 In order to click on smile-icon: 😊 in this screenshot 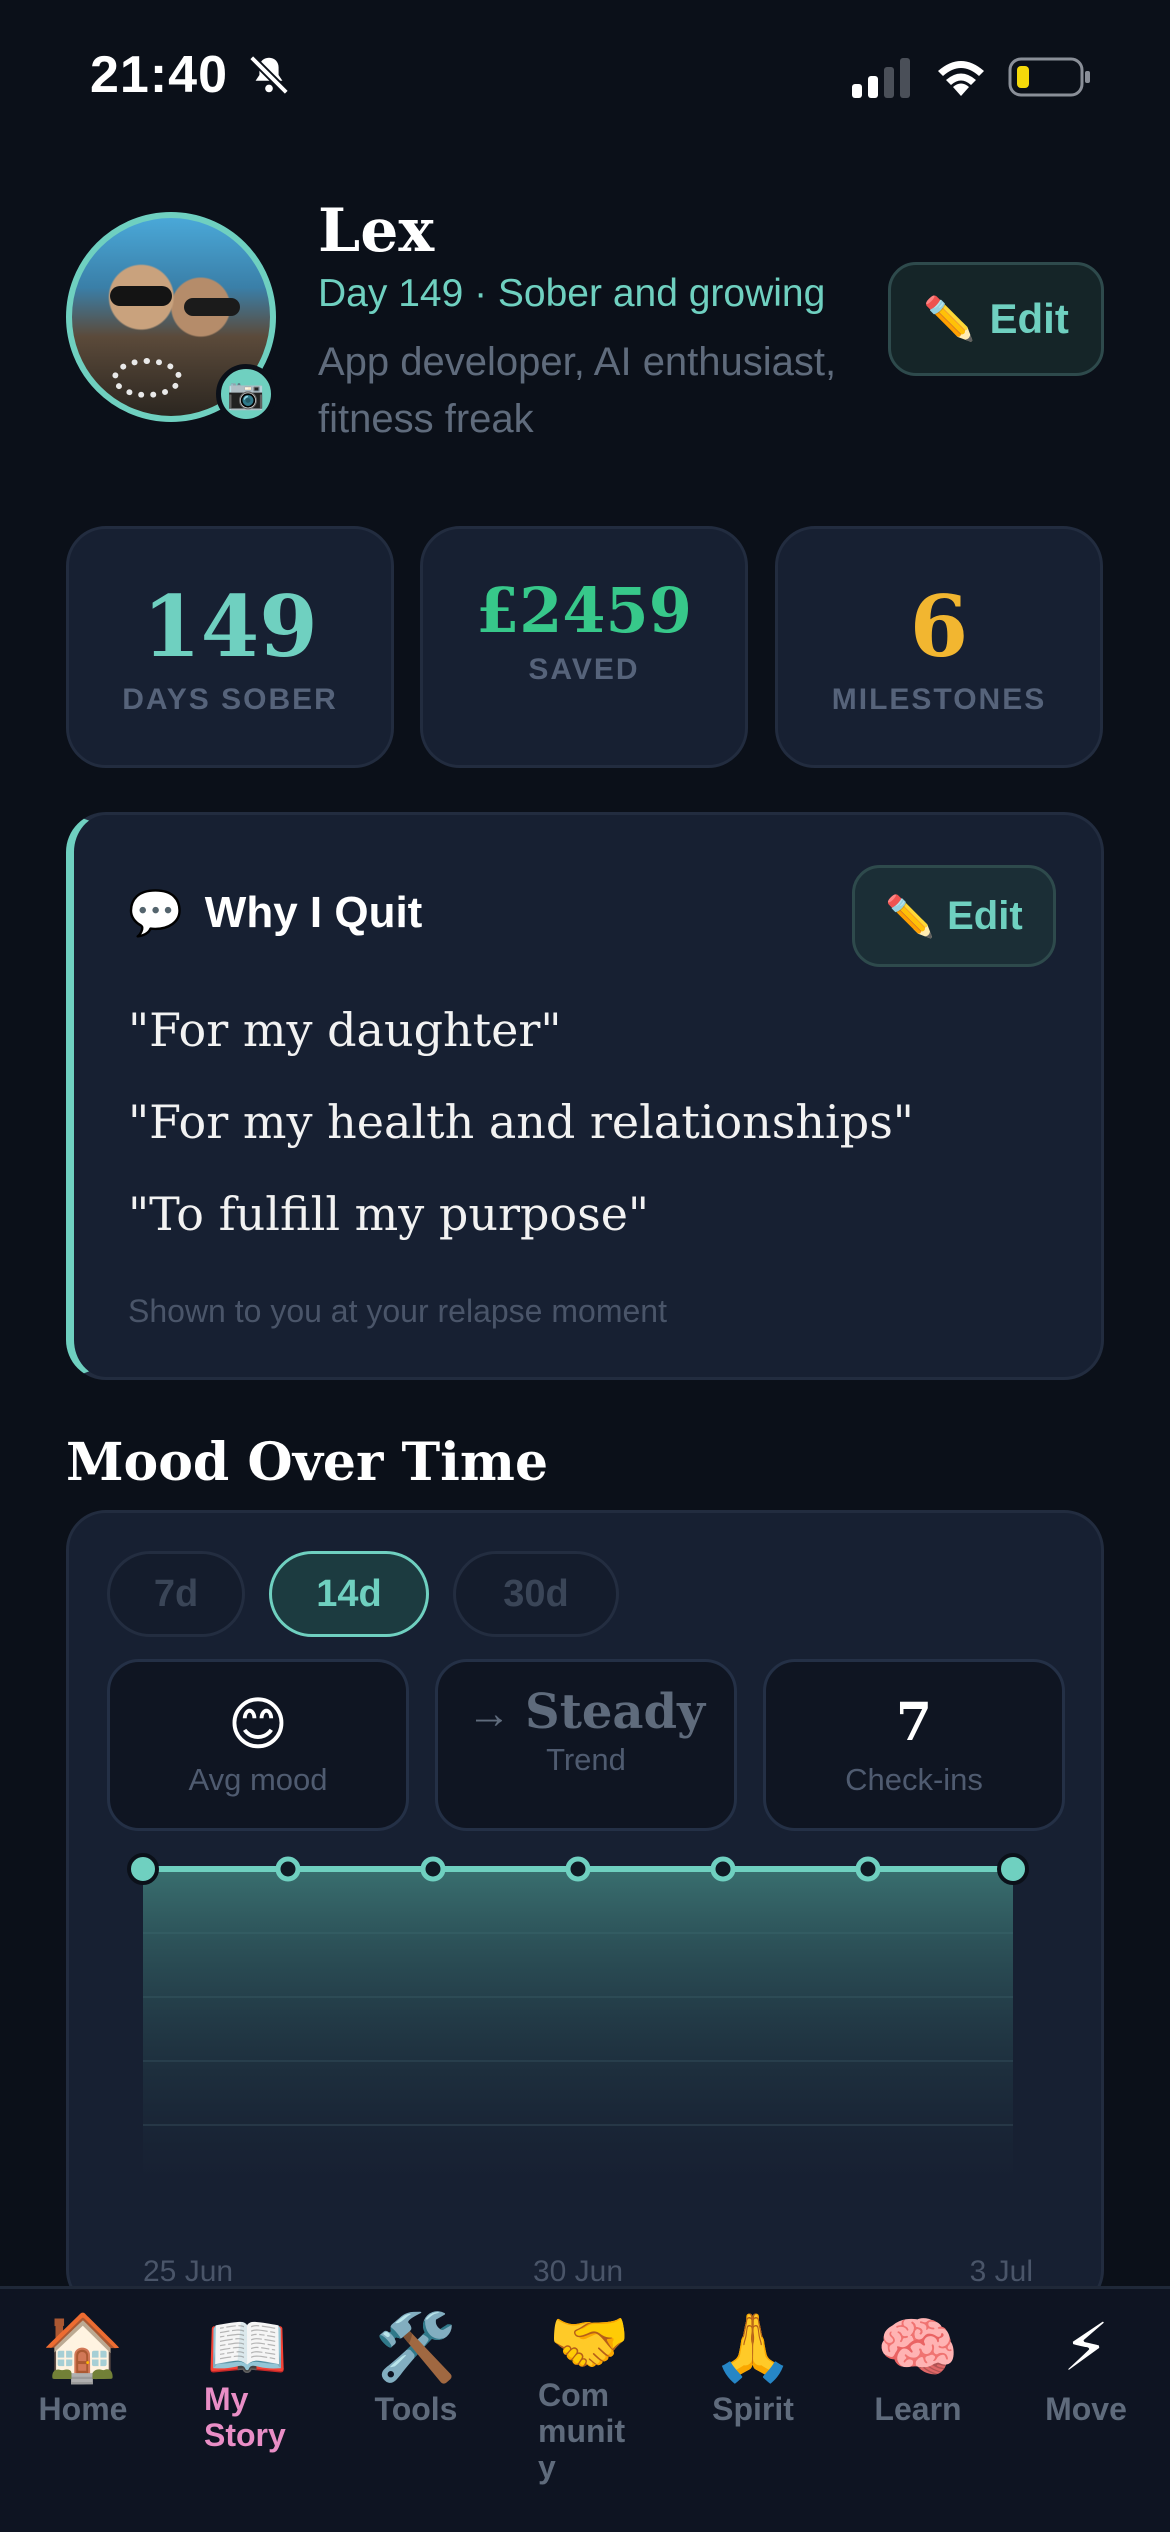, I will do `click(258, 1724)`.